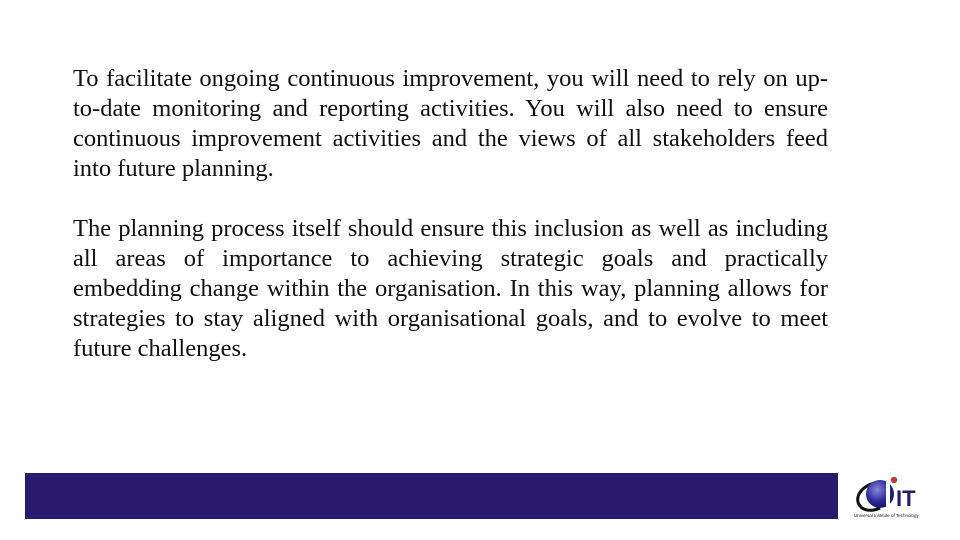 Image resolution: width=960 pixels, height=540 pixels. Describe the element at coordinates (886, 515) in the screenshot. I see `logo-tagline: Universal Institute of Technology` at that location.